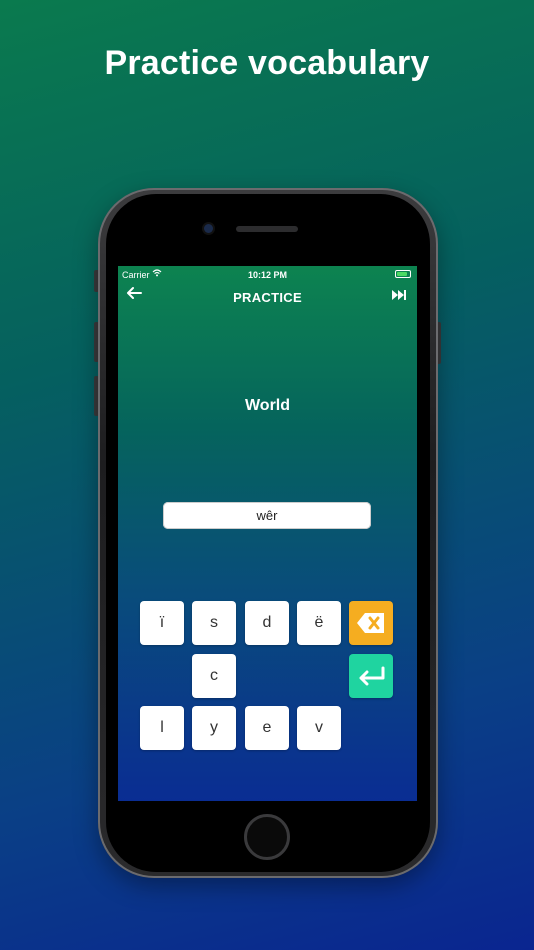 The width and height of the screenshot is (534, 950). I want to click on key-letter: v, so click(319, 728).